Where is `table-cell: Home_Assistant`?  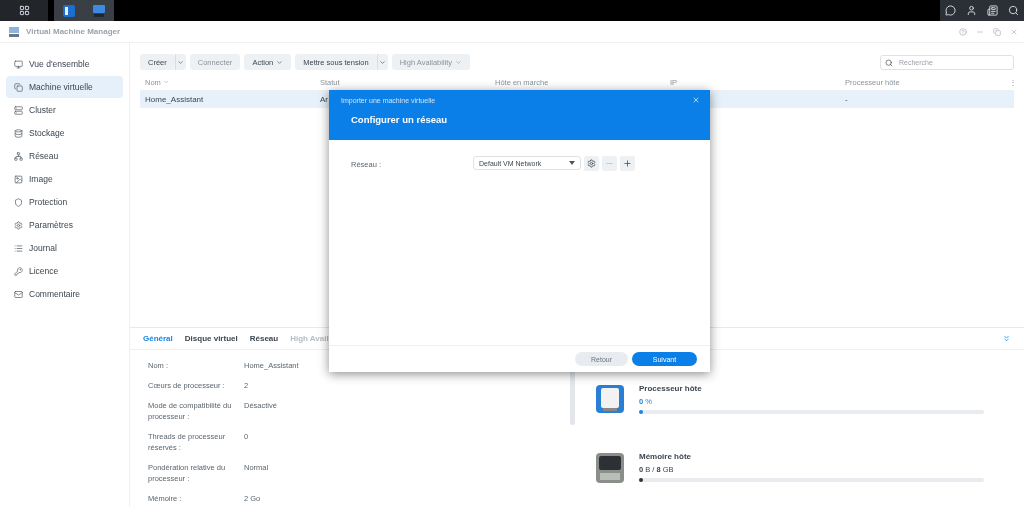
table-cell: Home_Assistant is located at coordinates (174, 99).